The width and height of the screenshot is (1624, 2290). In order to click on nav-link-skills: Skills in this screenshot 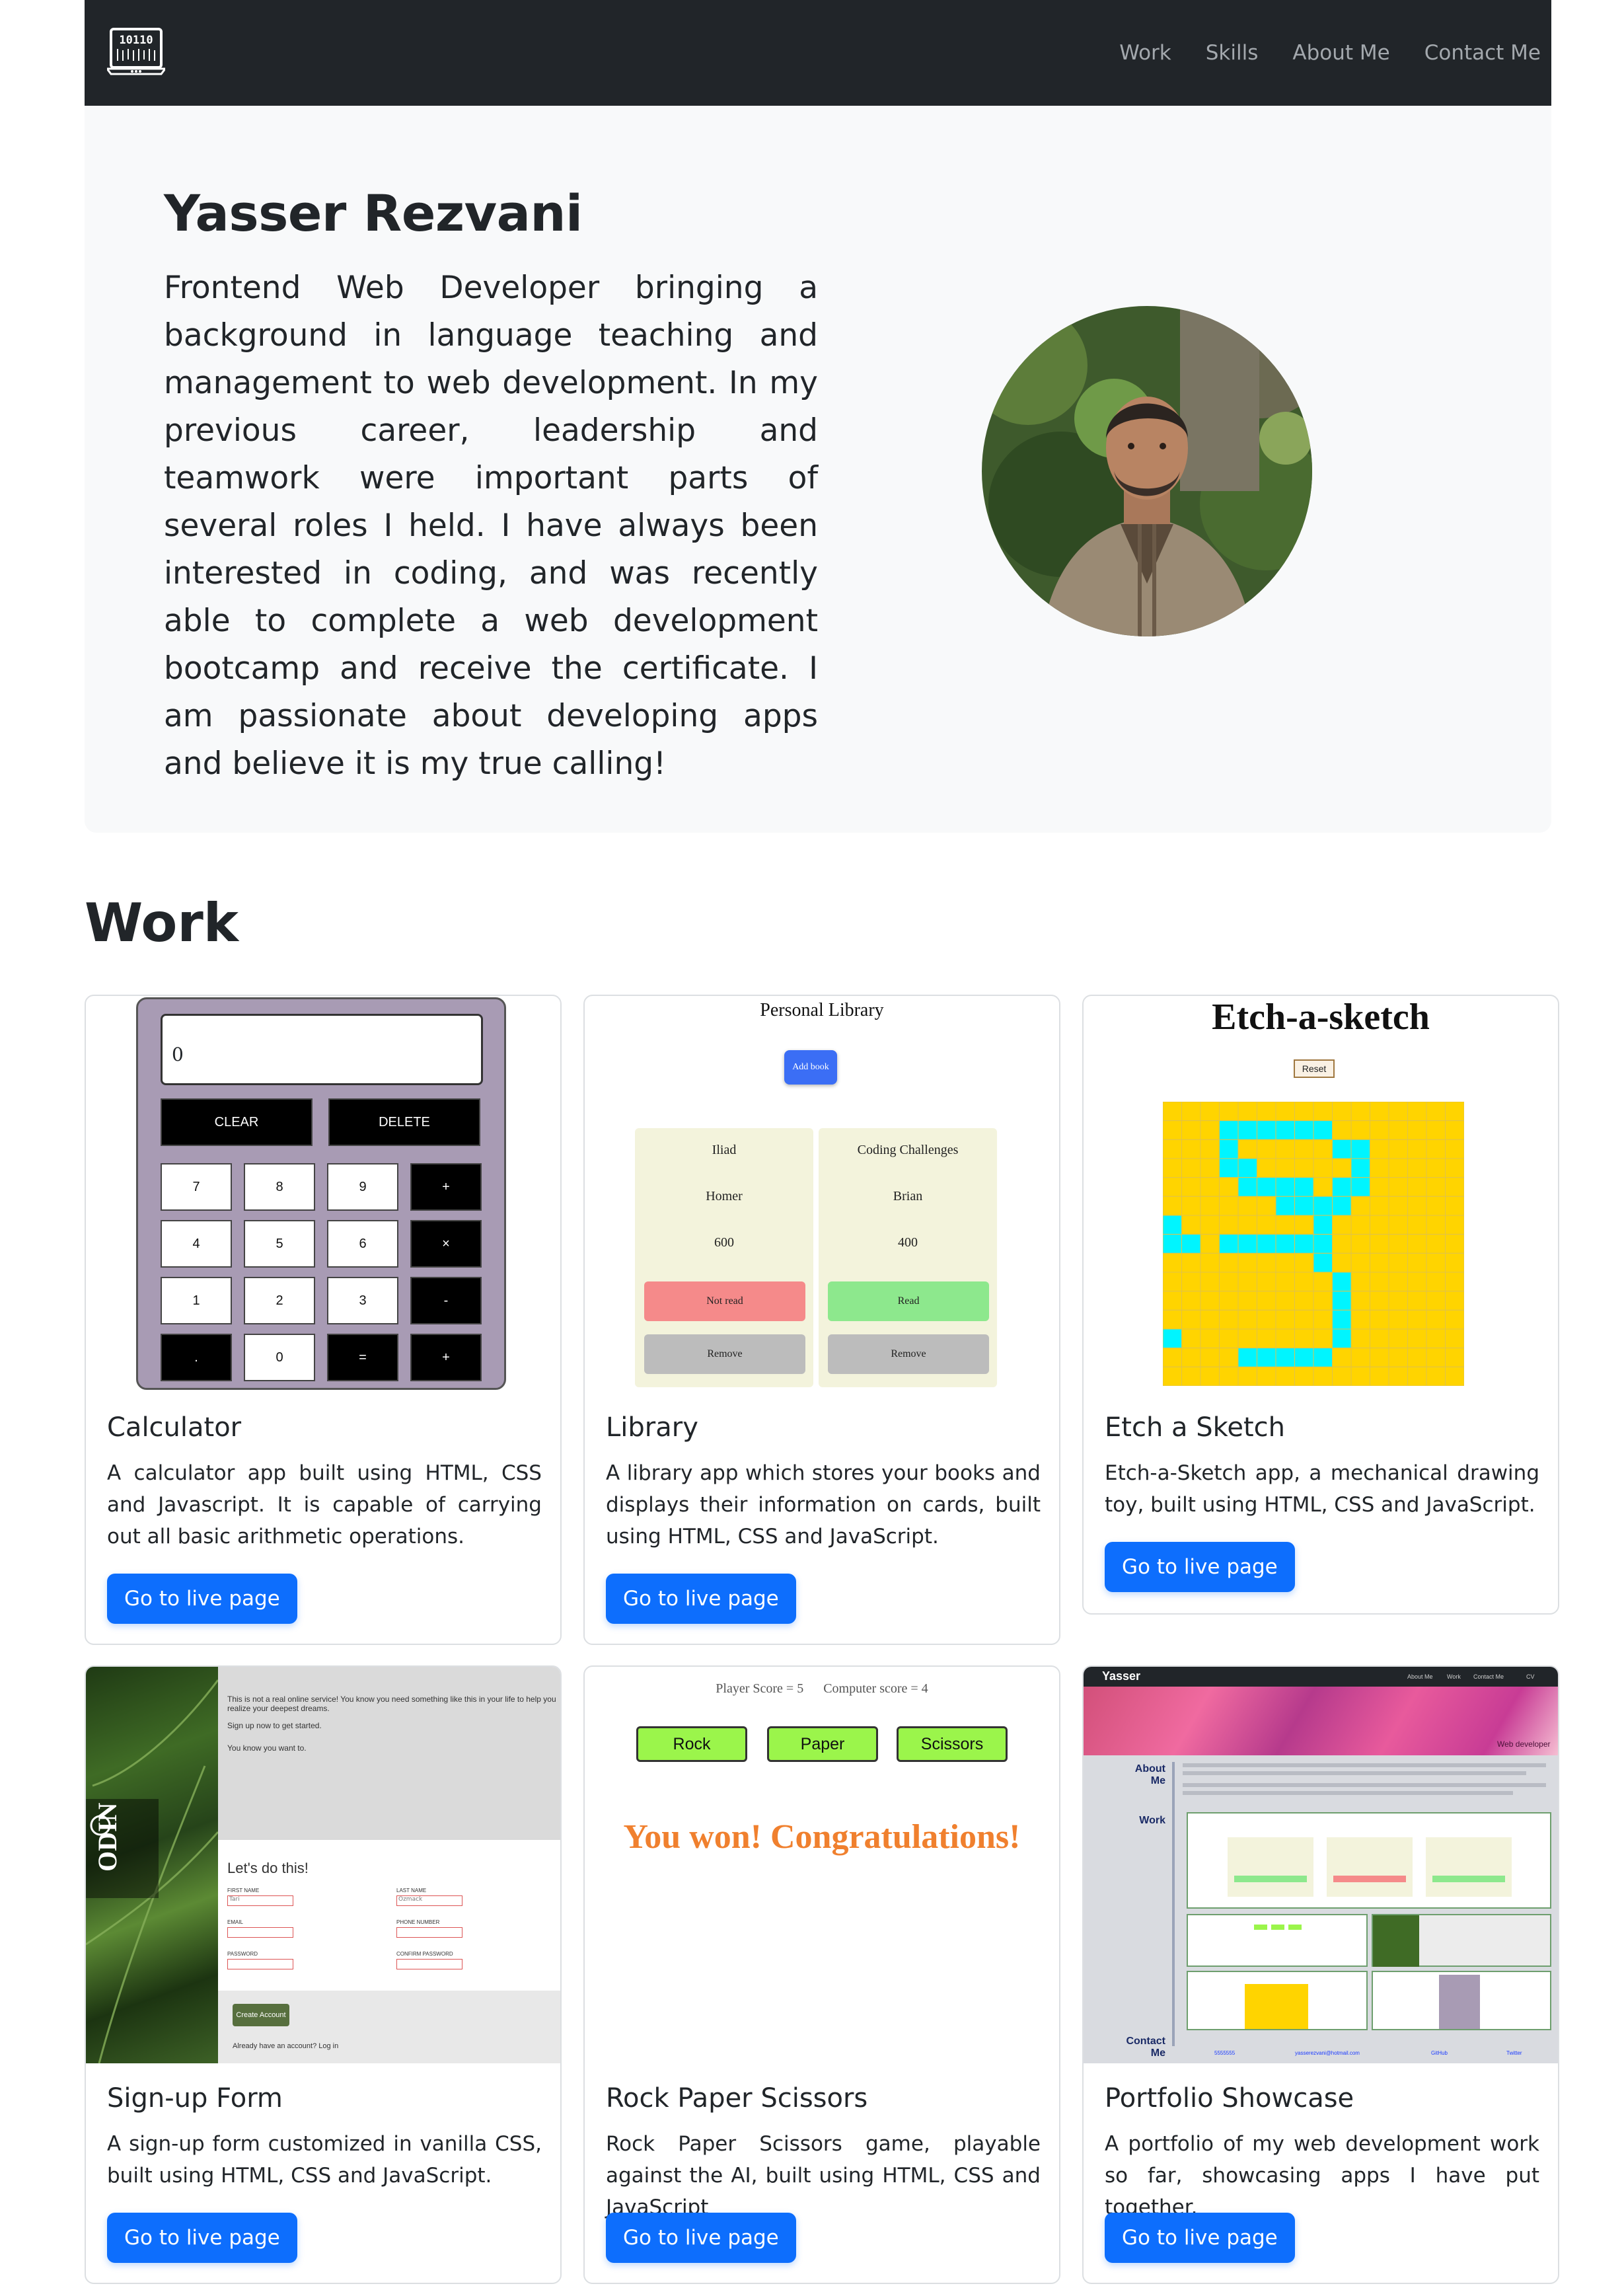, I will do `click(1233, 53)`.